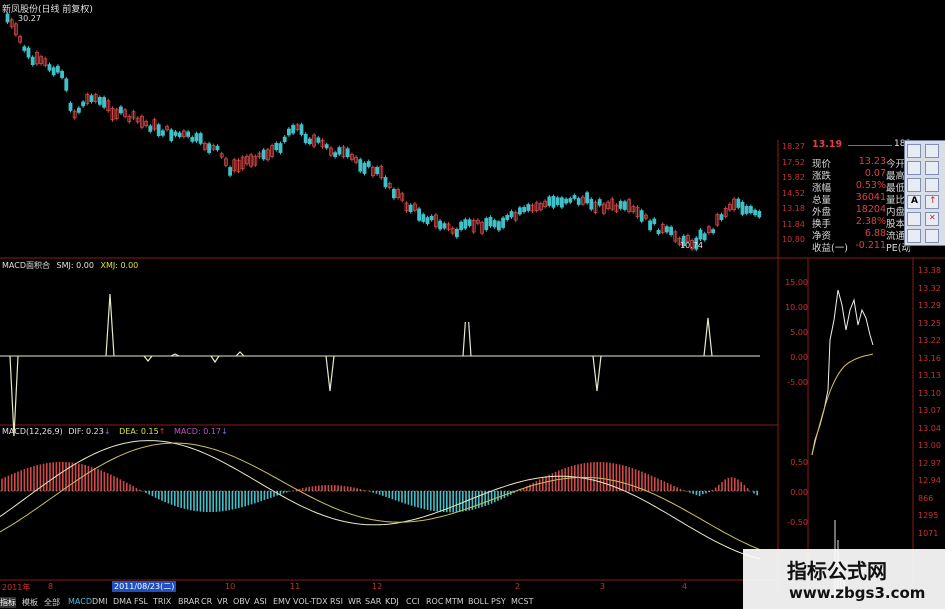 Image resolution: width=945 pixels, height=609 pixels. I want to click on watermark: 指标公式网 www.zbgs3.com, so click(844, 579).